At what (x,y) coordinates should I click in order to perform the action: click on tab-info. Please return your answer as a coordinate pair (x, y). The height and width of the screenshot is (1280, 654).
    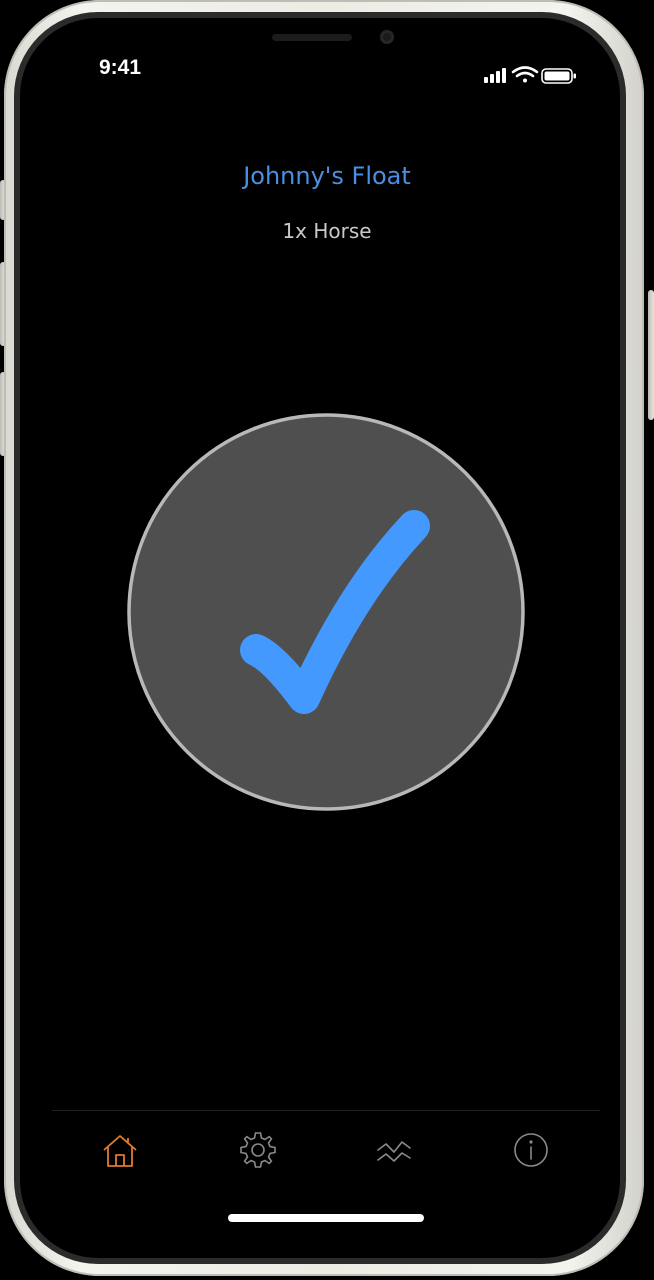
    Looking at the image, I should click on (531, 1150).